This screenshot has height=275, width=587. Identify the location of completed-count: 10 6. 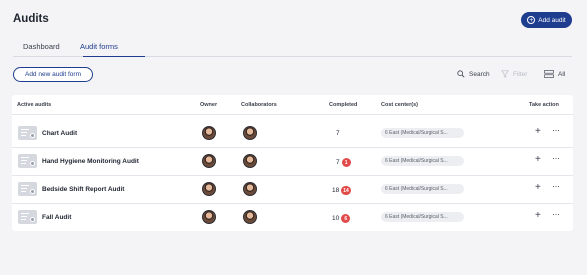
(341, 218).